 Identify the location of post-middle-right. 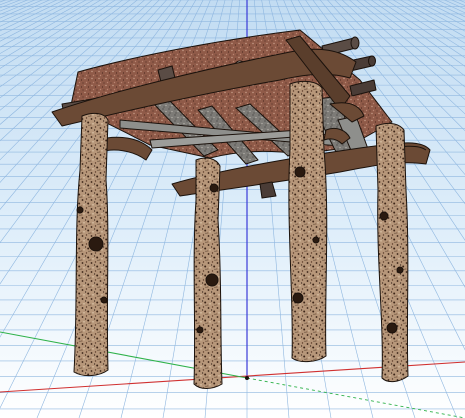
(308, 221).